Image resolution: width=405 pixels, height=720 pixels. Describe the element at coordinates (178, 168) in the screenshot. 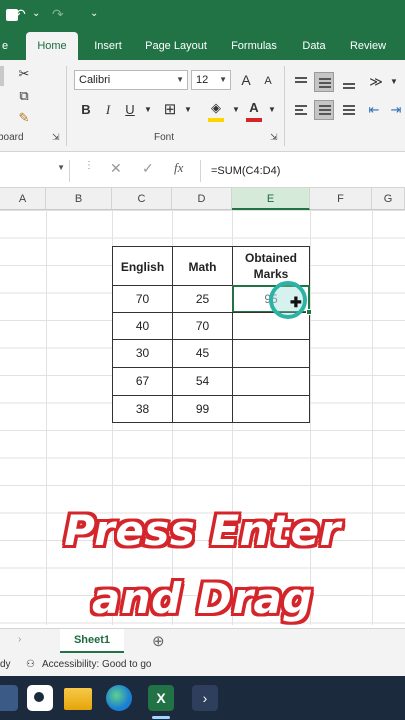

I see `insert-function-icon: fx` at that location.